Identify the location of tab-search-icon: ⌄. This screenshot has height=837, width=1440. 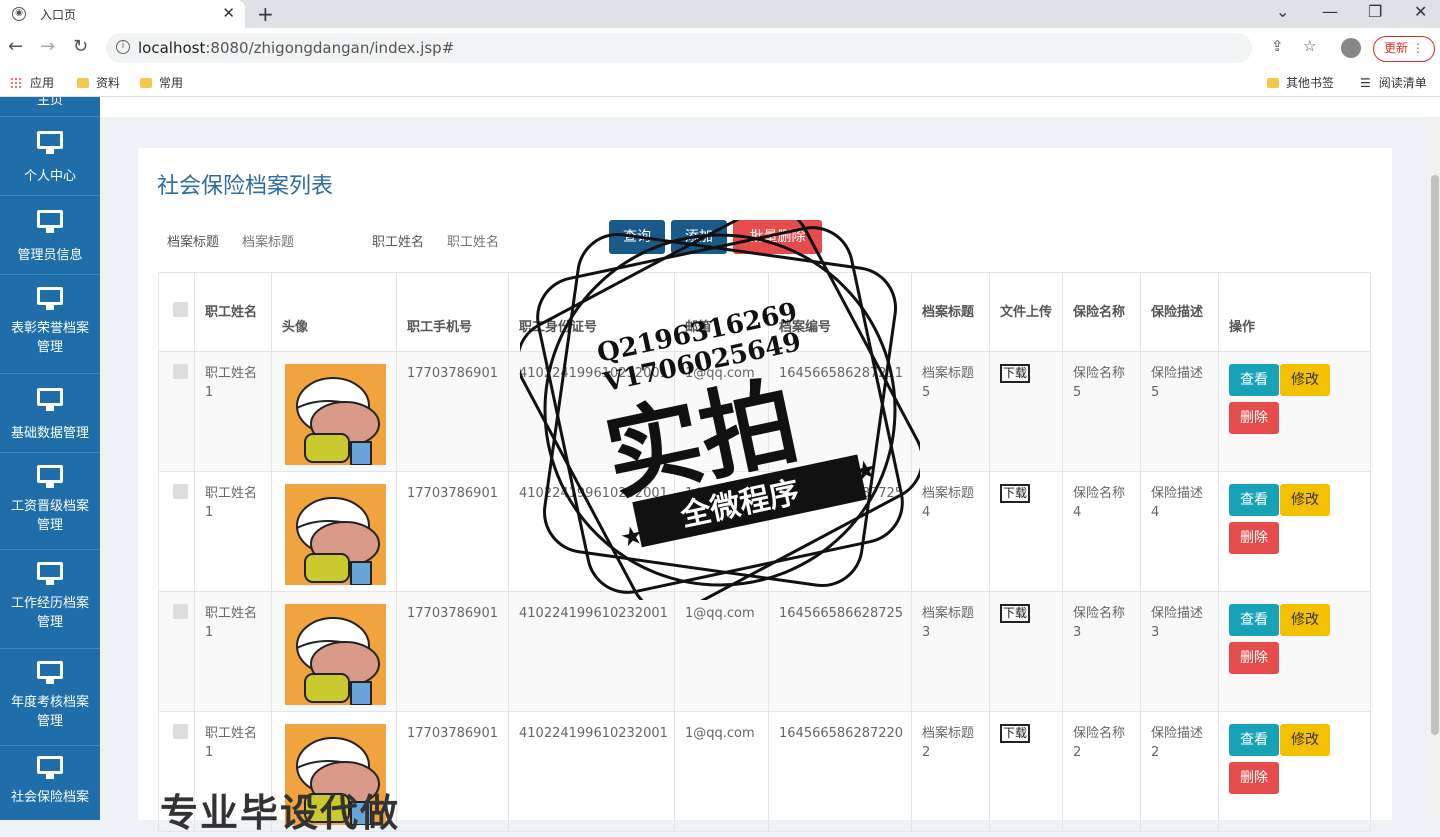
(1282, 11).